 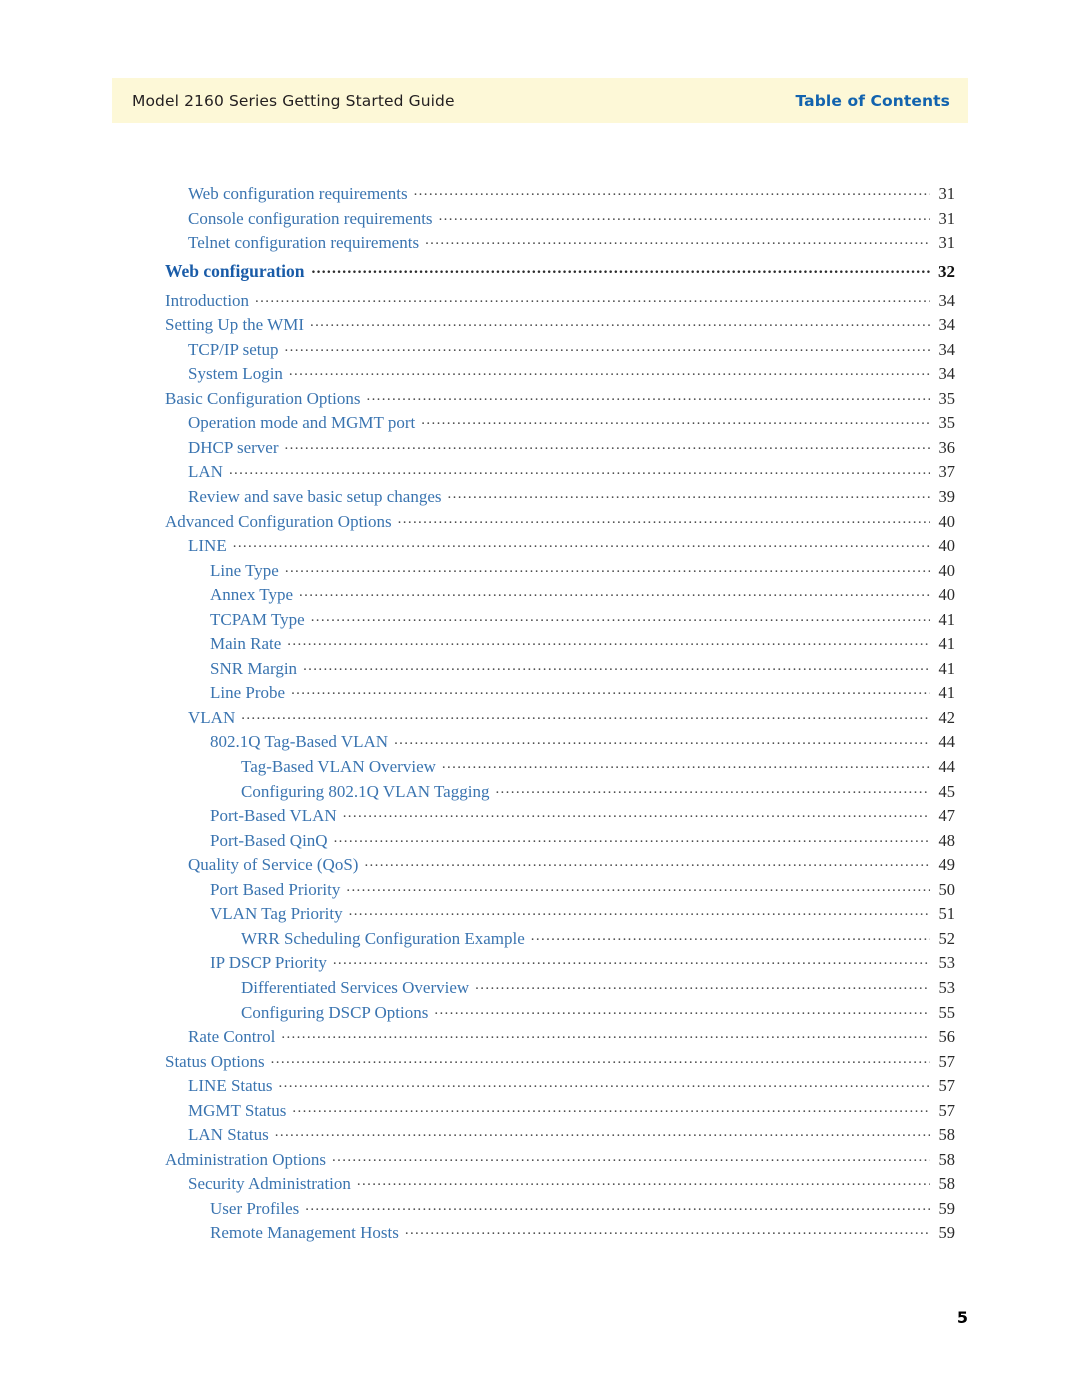 What do you see at coordinates (276, 816) in the screenshot?
I see `toc-entry-title: Port-Based VLAN` at bounding box center [276, 816].